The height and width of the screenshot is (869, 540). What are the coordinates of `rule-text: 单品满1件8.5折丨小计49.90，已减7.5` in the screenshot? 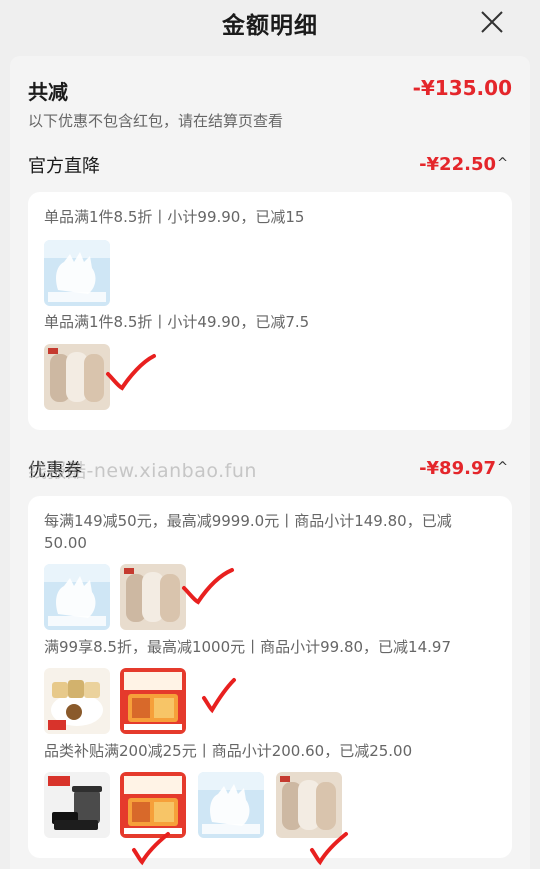 It's located at (177, 322).